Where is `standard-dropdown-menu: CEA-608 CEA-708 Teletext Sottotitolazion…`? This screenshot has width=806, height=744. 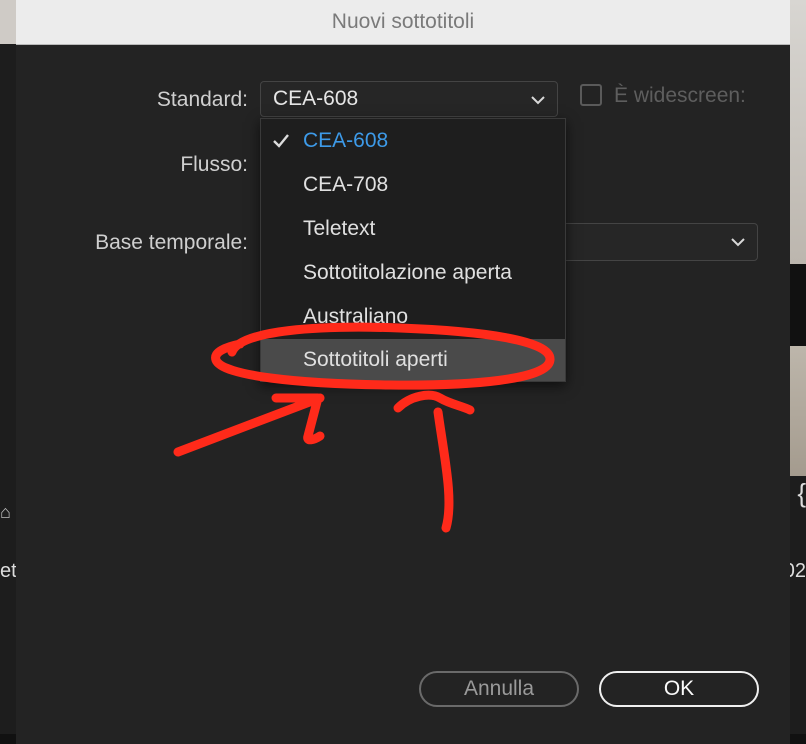 standard-dropdown-menu: CEA-608 CEA-708 Teletext Sottotitolazion… is located at coordinates (413, 250).